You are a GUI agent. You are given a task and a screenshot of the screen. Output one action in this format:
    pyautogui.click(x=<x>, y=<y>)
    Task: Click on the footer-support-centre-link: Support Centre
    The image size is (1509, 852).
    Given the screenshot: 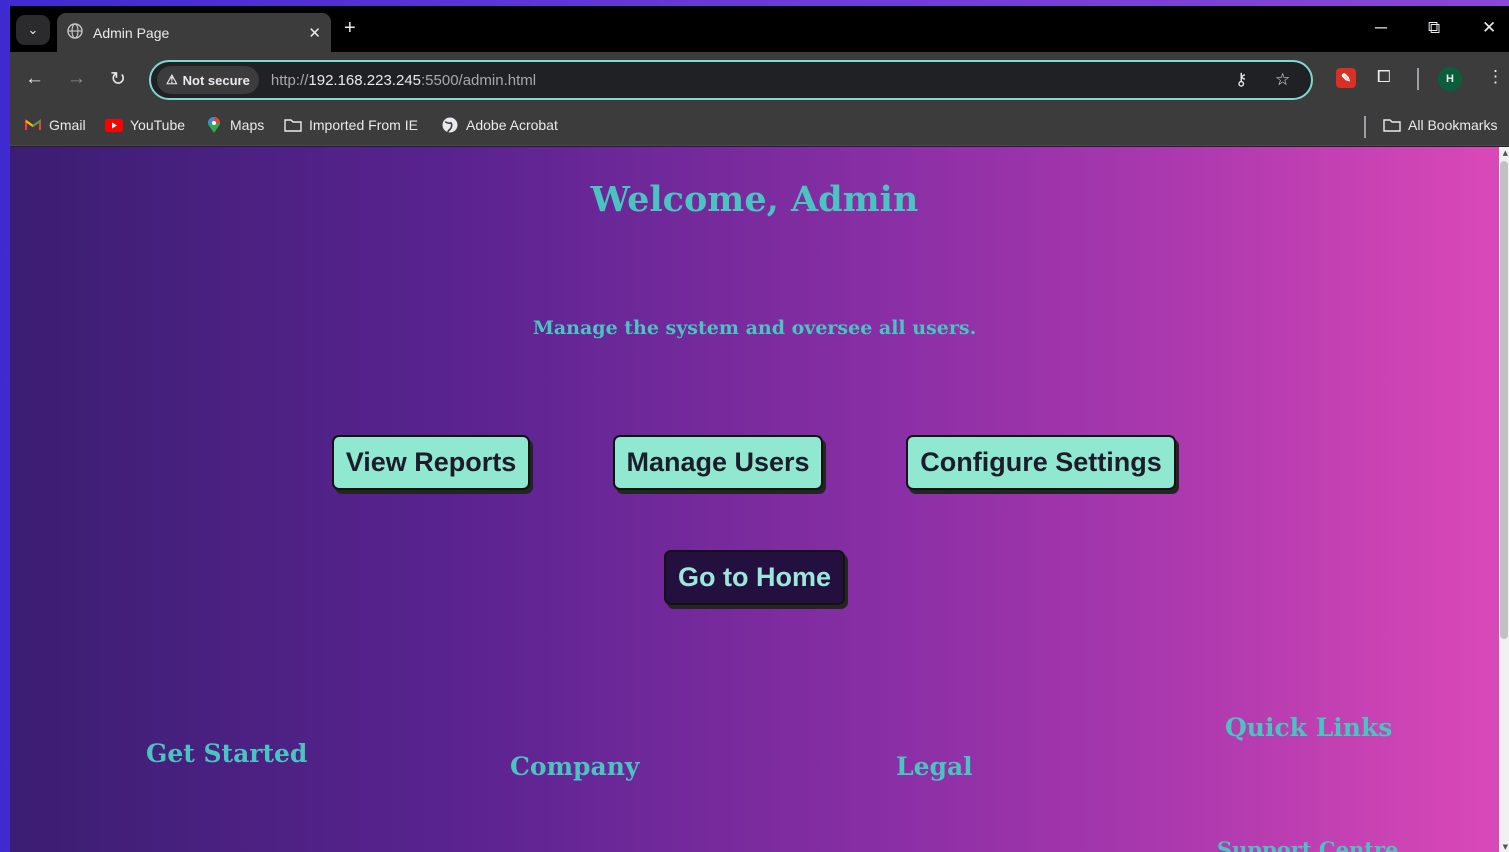 What is the action you would take?
    pyautogui.click(x=1307, y=844)
    